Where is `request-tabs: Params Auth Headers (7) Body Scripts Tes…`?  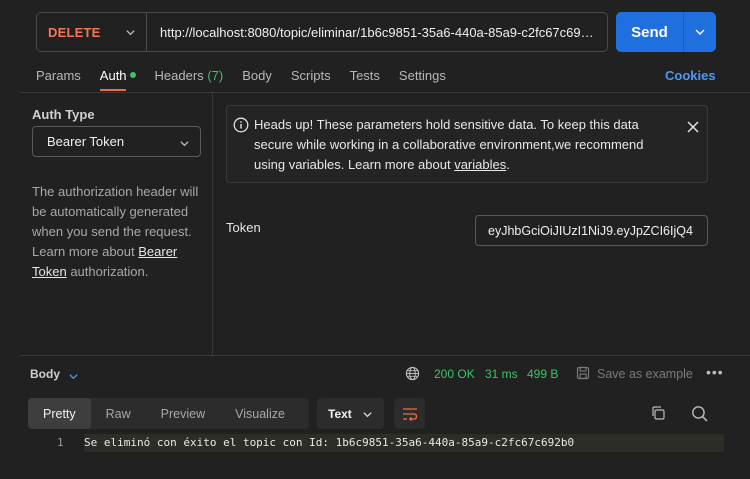 request-tabs: Params Auth Headers (7) Body Scripts Tes… is located at coordinates (250, 78).